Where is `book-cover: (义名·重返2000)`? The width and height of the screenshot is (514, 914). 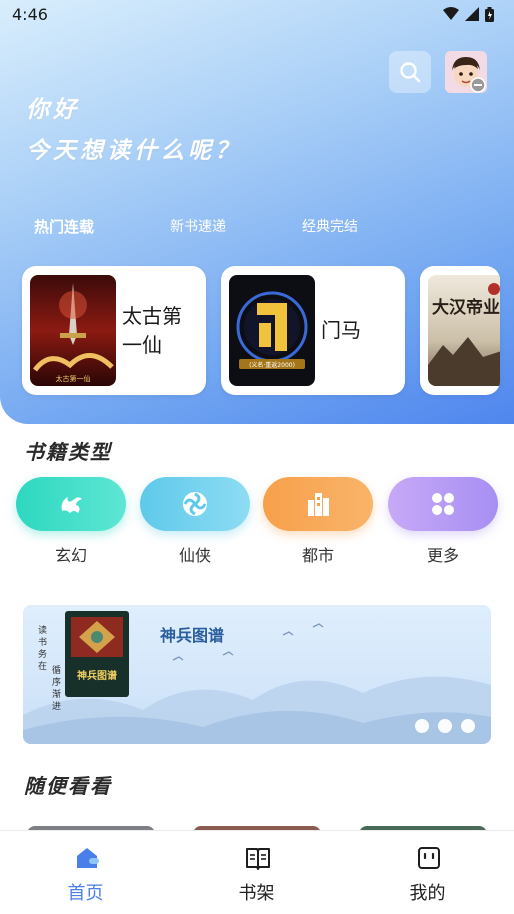 book-cover: (义名·重返2000) is located at coordinates (272, 330).